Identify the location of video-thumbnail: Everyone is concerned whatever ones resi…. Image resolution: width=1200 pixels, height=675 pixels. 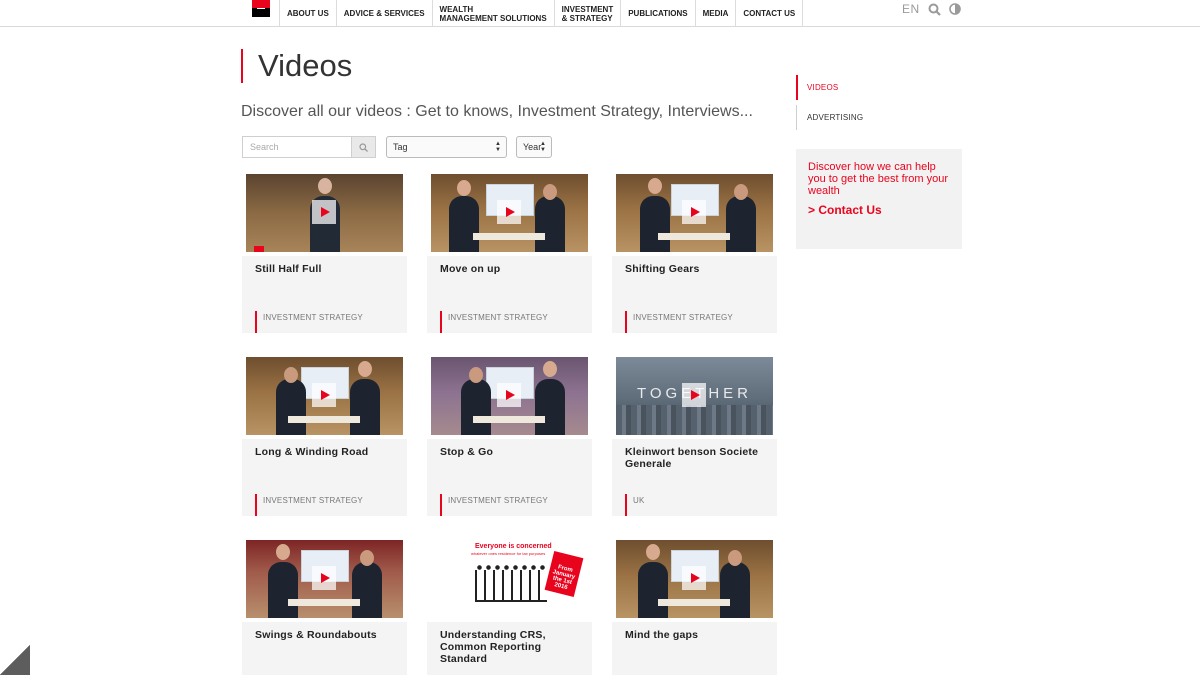
(509, 579).